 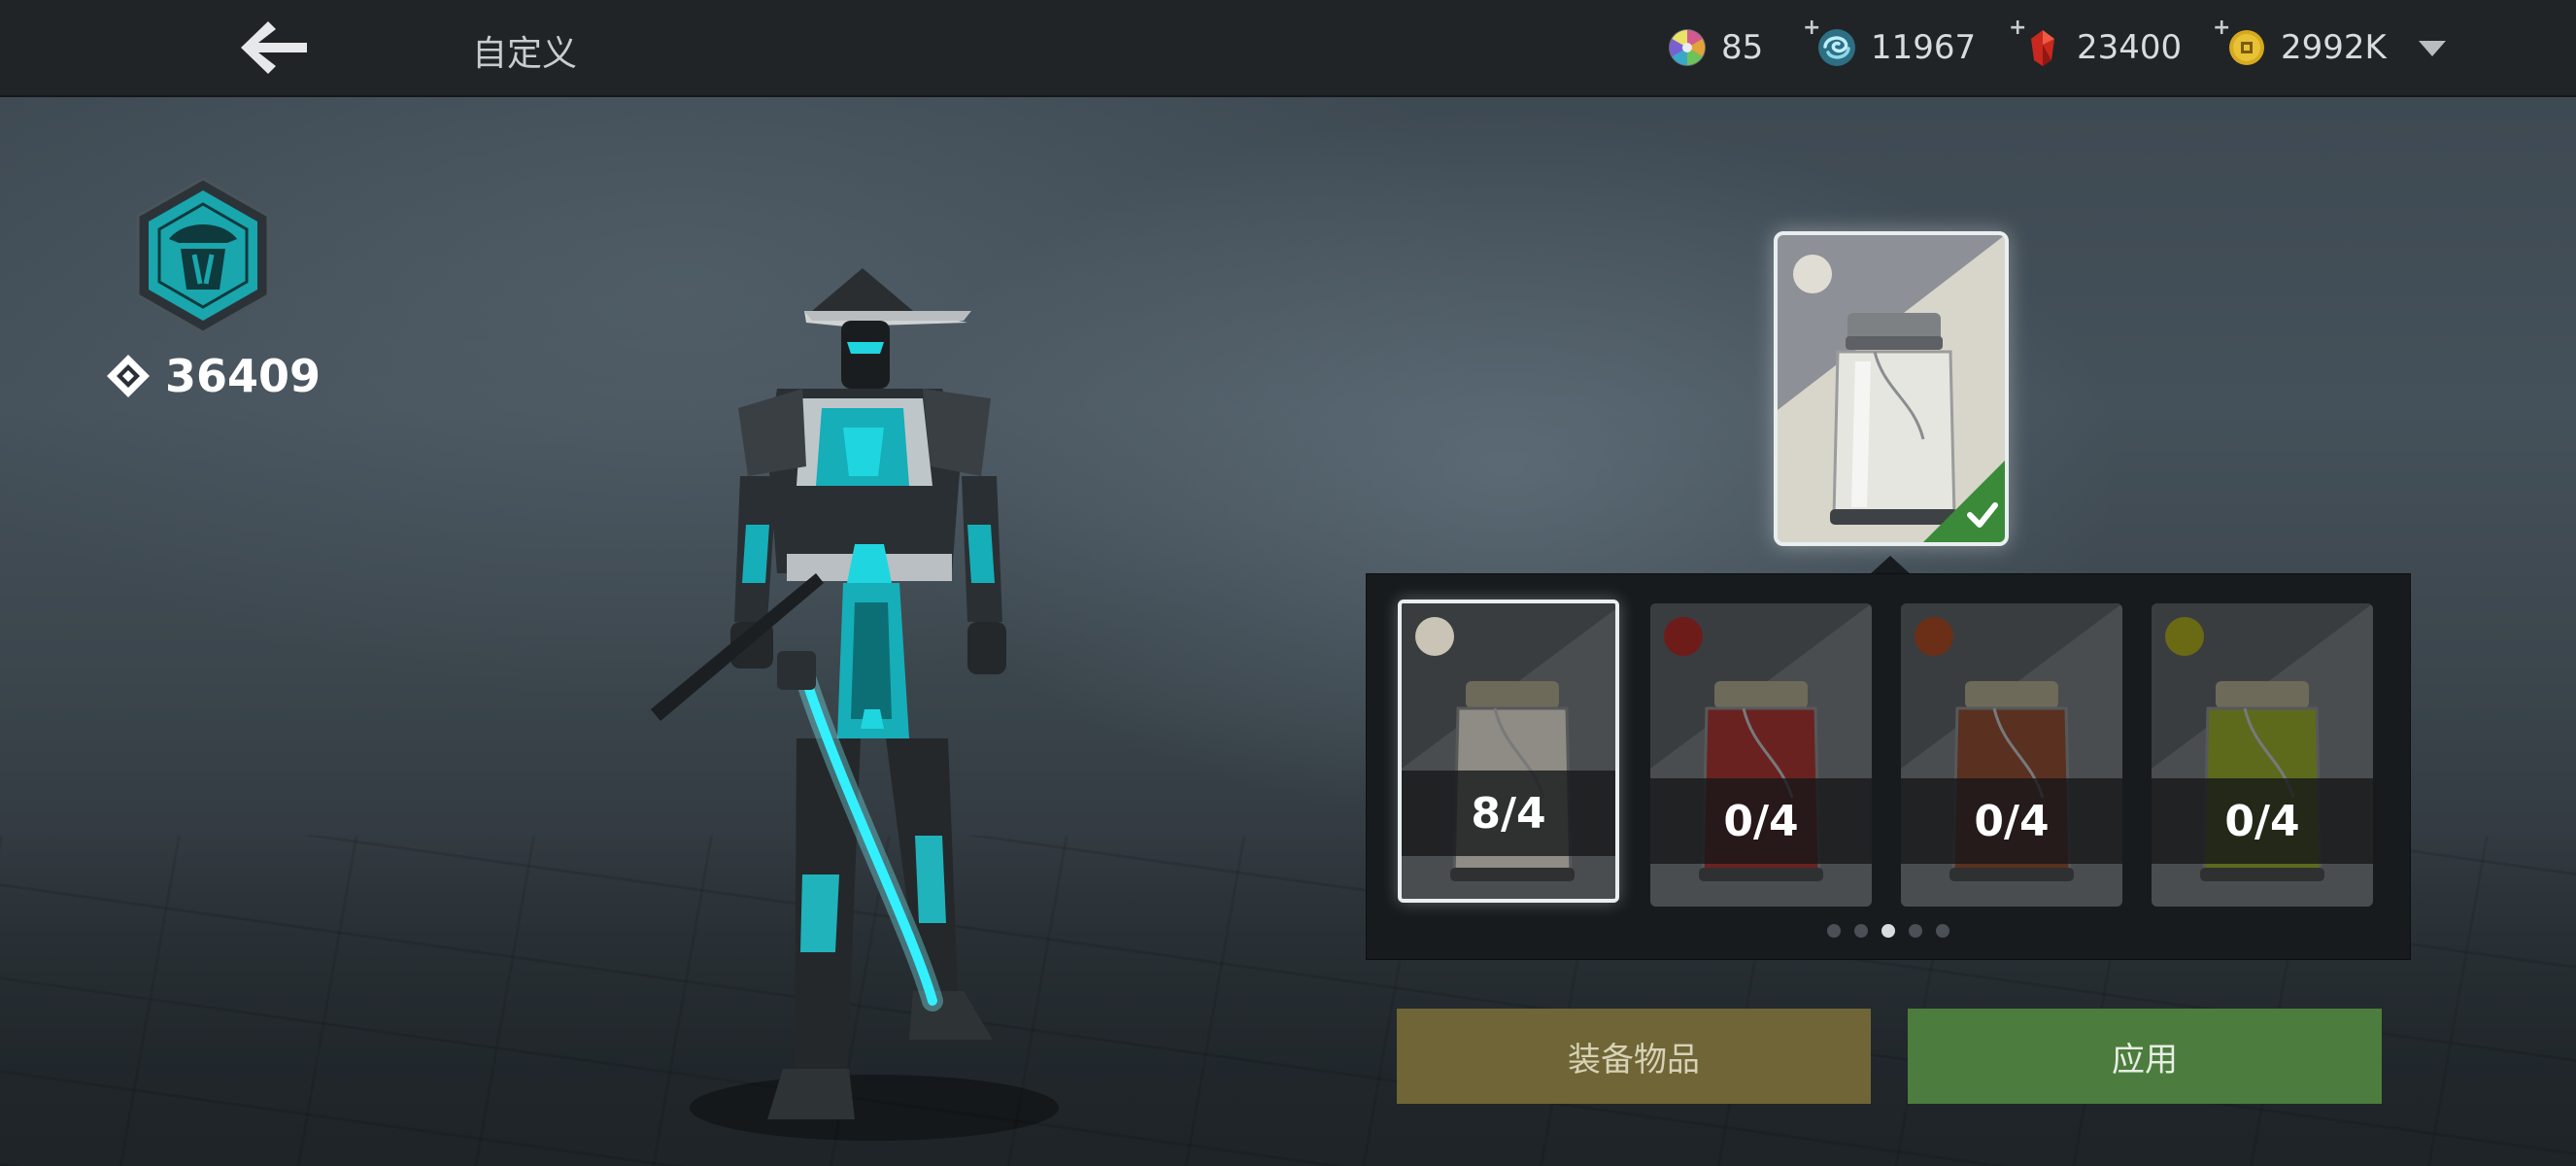 What do you see at coordinates (2300, 45) in the screenshot?
I see `currency-coins: + 2992K` at bounding box center [2300, 45].